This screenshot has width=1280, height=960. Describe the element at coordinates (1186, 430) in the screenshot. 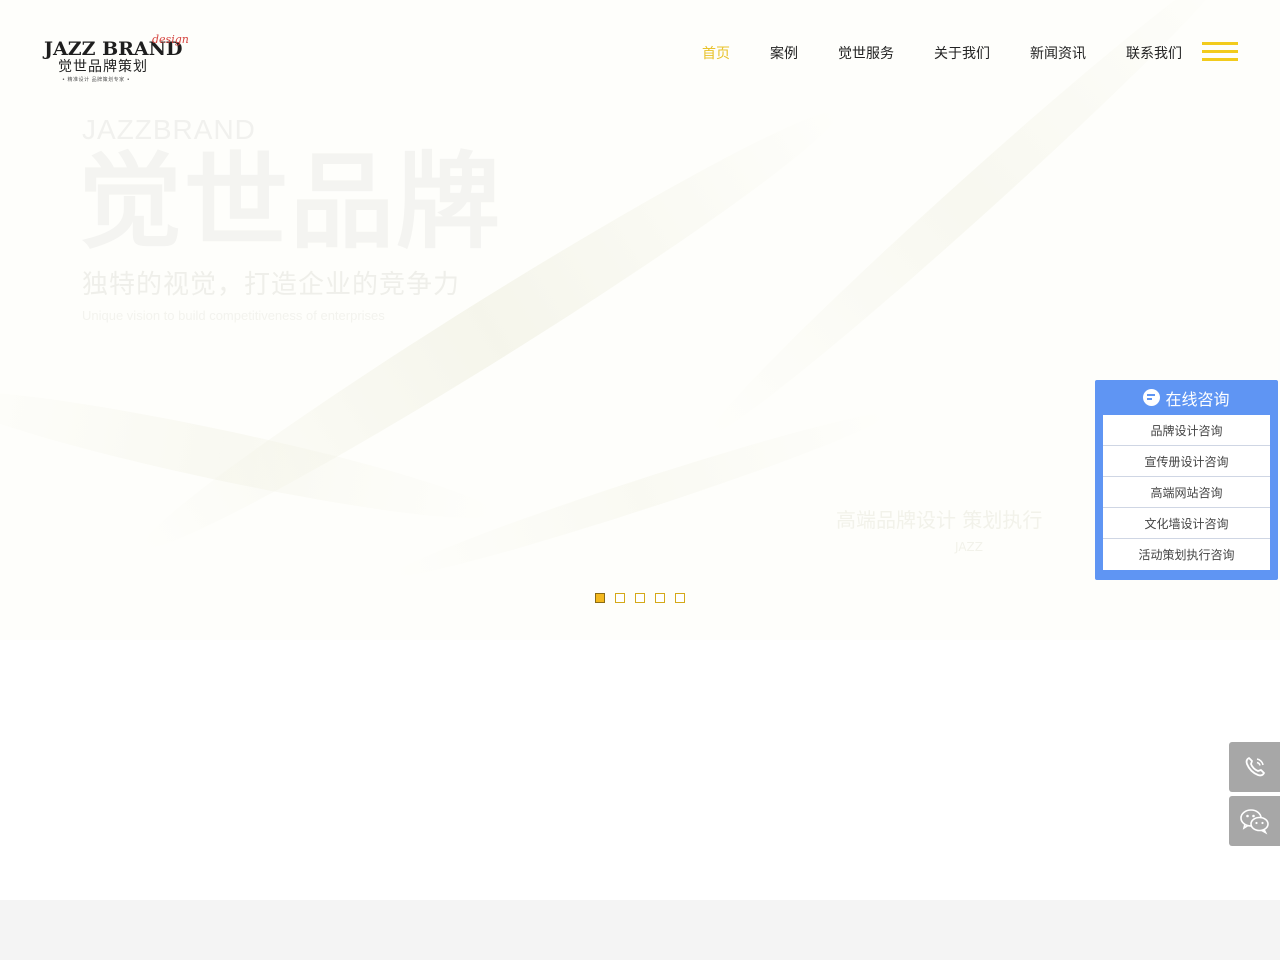

I see `consult-item-brand: 品牌设计咨询` at that location.